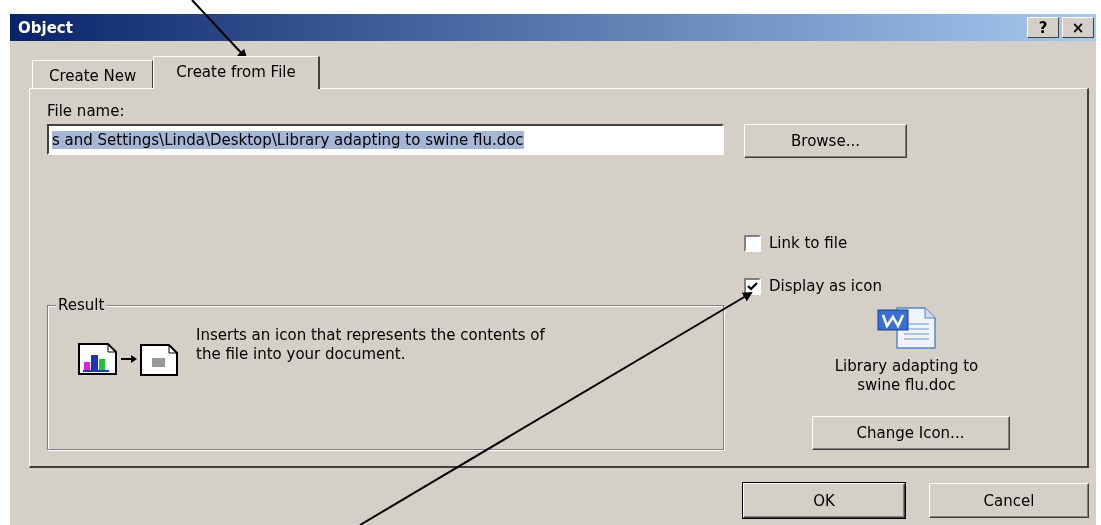 The image size is (1101, 525). What do you see at coordinates (825, 286) in the screenshot?
I see `checkbox-label: Display as icon` at bounding box center [825, 286].